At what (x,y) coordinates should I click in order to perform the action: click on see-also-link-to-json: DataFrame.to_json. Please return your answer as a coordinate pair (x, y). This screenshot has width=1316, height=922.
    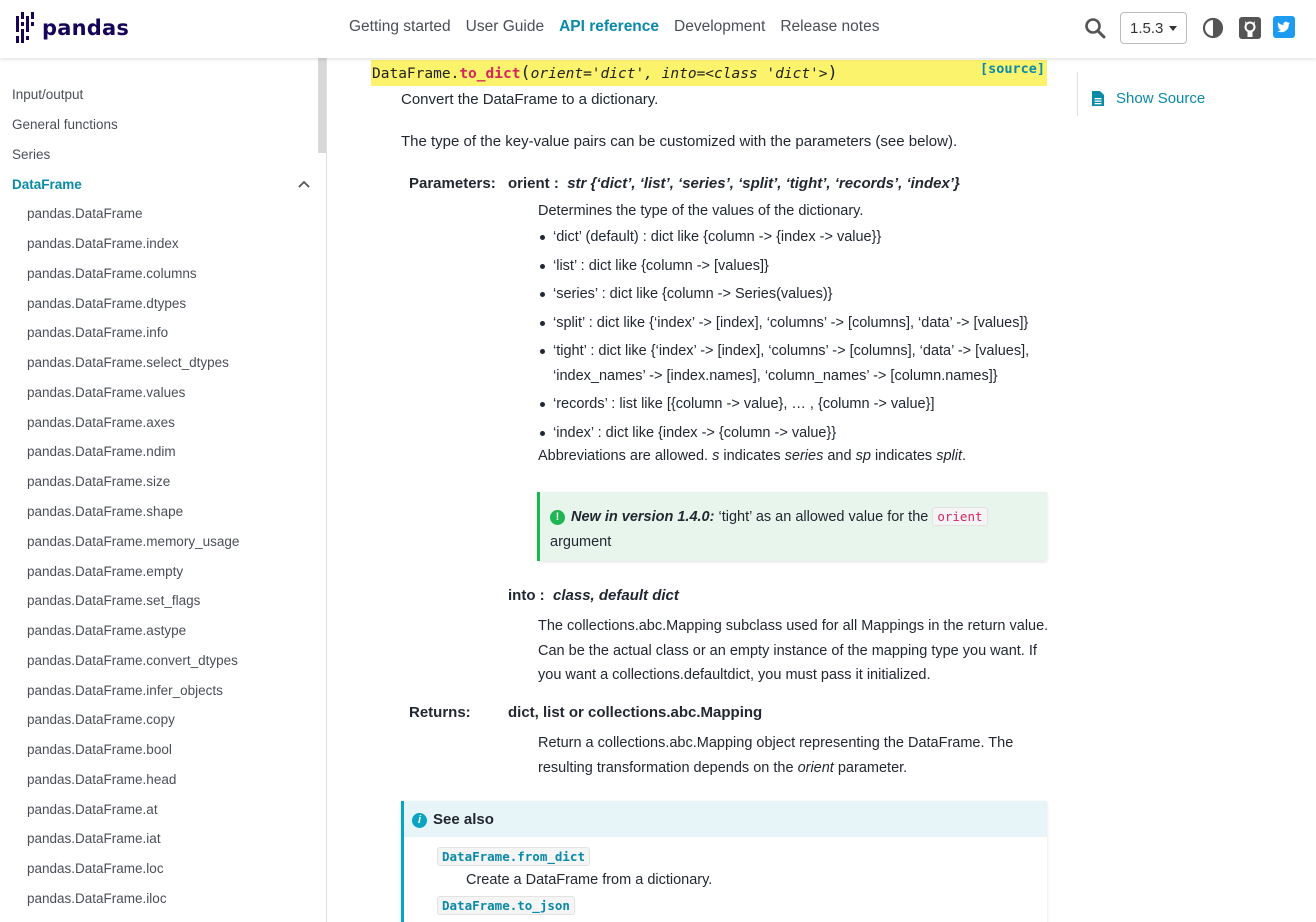
    Looking at the image, I should click on (506, 905).